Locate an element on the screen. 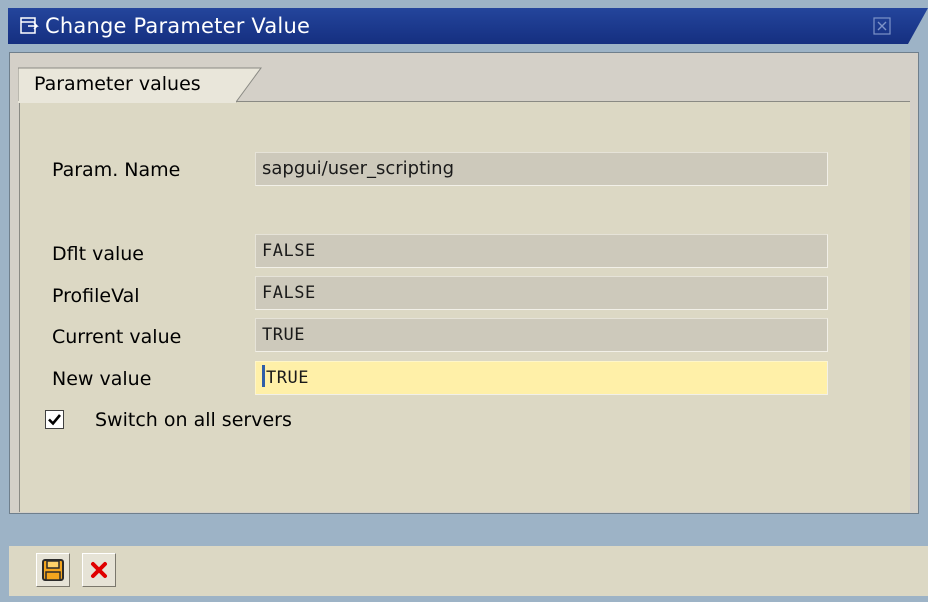 Image resolution: width=928 pixels, height=602 pixels. cancel-icon is located at coordinates (99, 570).